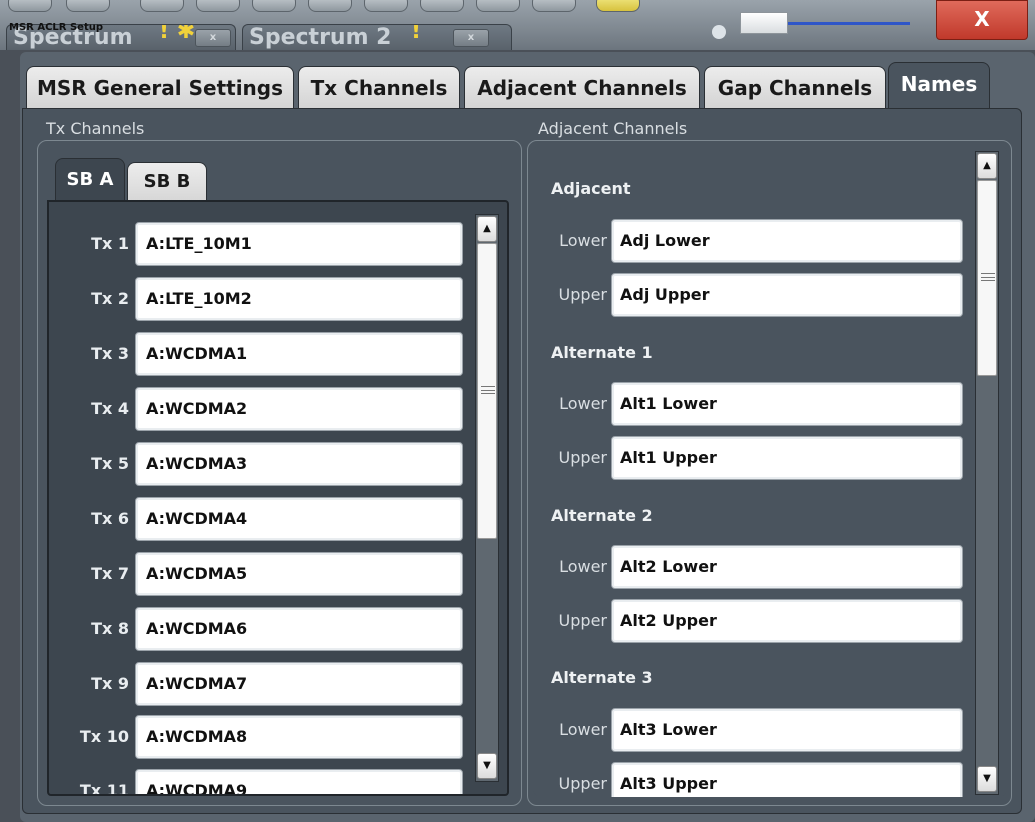  What do you see at coordinates (110, 243) in the screenshot?
I see `tx-label: Tx 1` at bounding box center [110, 243].